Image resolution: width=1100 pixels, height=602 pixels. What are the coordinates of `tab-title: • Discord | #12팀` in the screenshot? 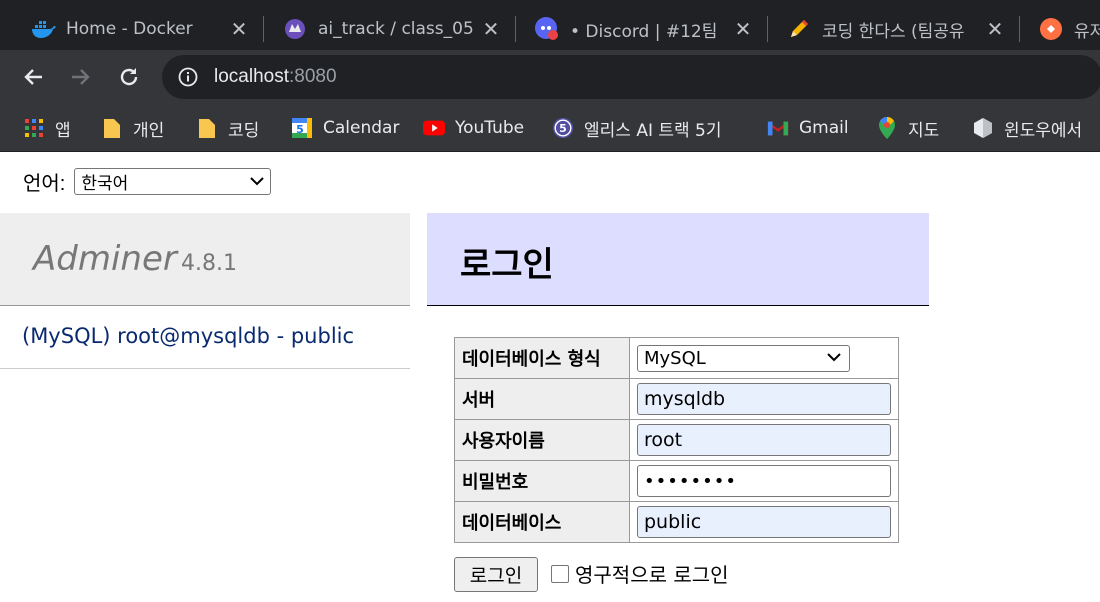 It's located at (644, 31).